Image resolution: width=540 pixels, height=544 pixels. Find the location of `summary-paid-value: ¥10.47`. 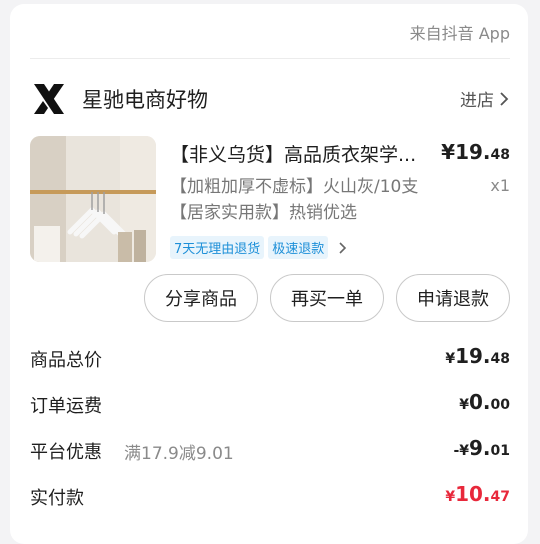

summary-paid-value: ¥10.47 is located at coordinates (477, 494).